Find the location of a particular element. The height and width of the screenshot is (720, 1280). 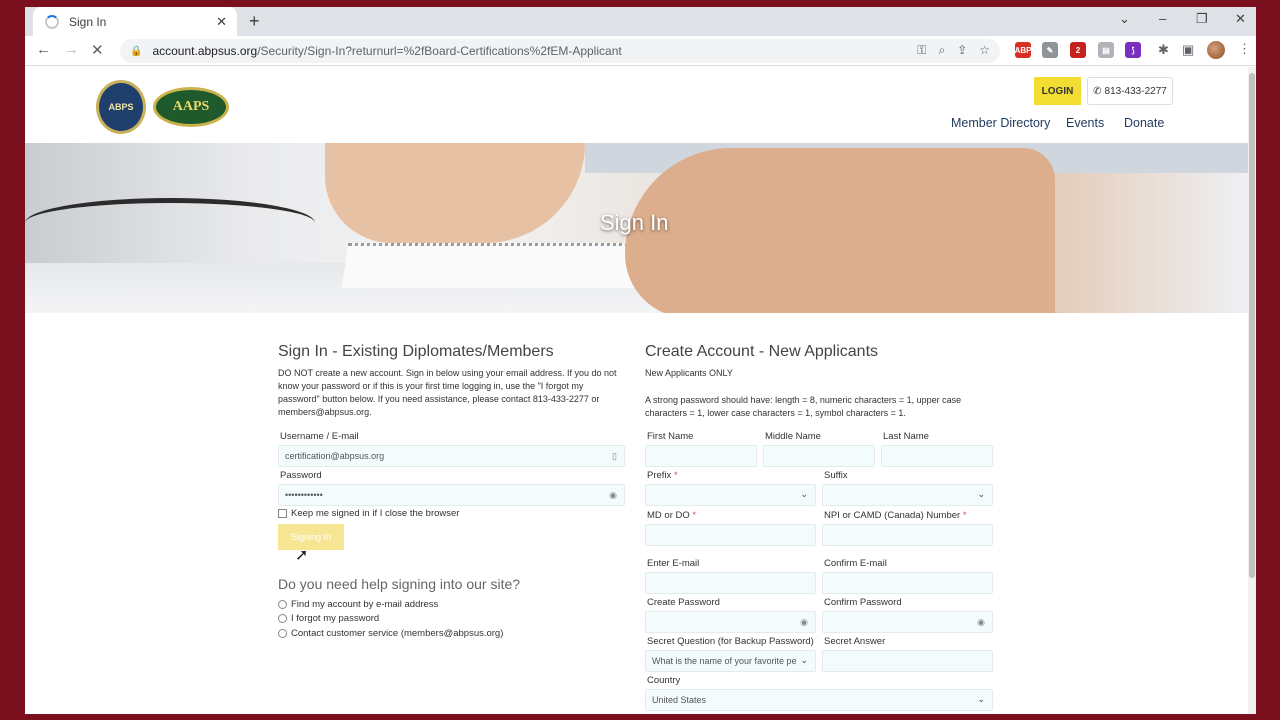

password-value: •••••••••••• is located at coordinates (304, 495).